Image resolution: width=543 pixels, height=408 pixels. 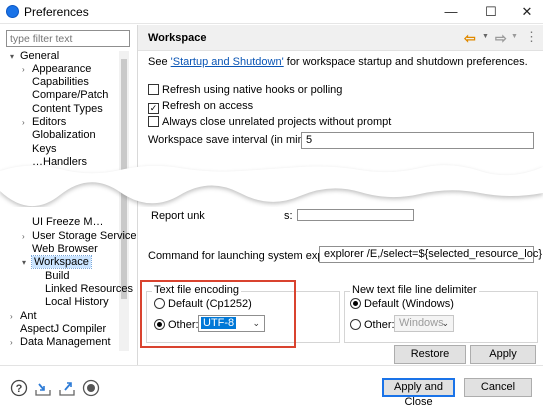 I want to click on import-icon, so click(x=43, y=388).